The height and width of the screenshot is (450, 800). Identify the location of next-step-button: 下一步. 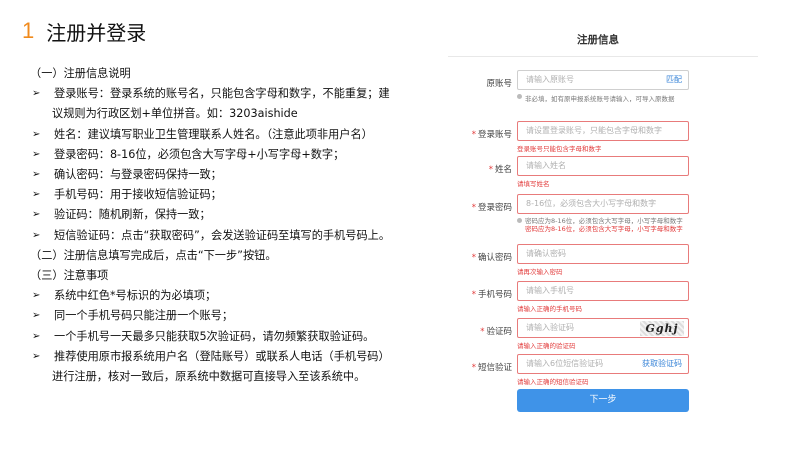
(603, 400).